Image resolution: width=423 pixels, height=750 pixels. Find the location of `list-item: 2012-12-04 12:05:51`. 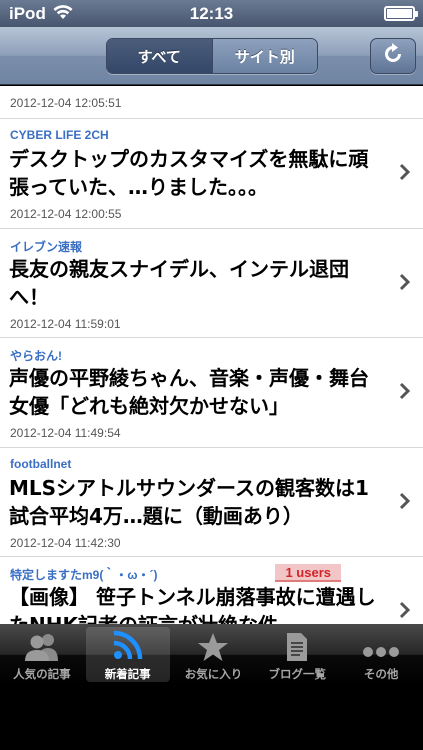

list-item: 2012-12-04 12:05:51 is located at coordinates (211, 102).